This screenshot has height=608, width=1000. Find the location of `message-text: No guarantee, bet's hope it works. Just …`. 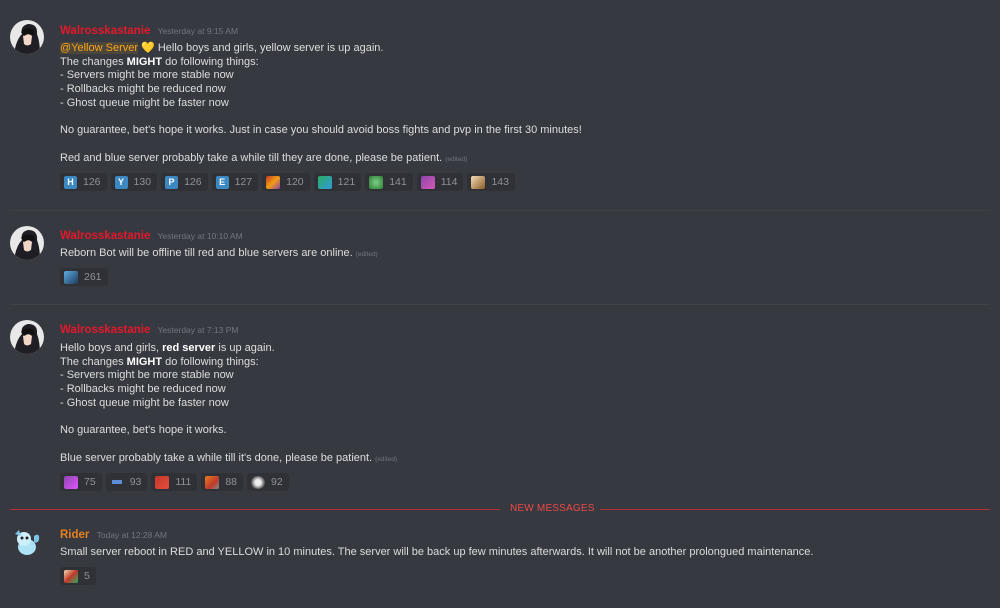

message-text: No guarantee, bet's hope it works. Just … is located at coordinates (321, 130).